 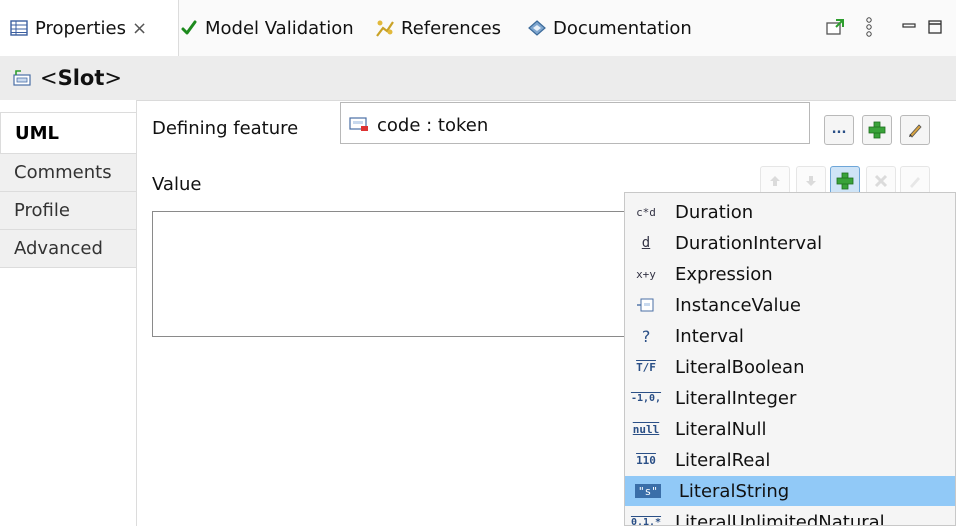 What do you see at coordinates (80, 28) in the screenshot?
I see `tab-properties-label: Properties` at bounding box center [80, 28].